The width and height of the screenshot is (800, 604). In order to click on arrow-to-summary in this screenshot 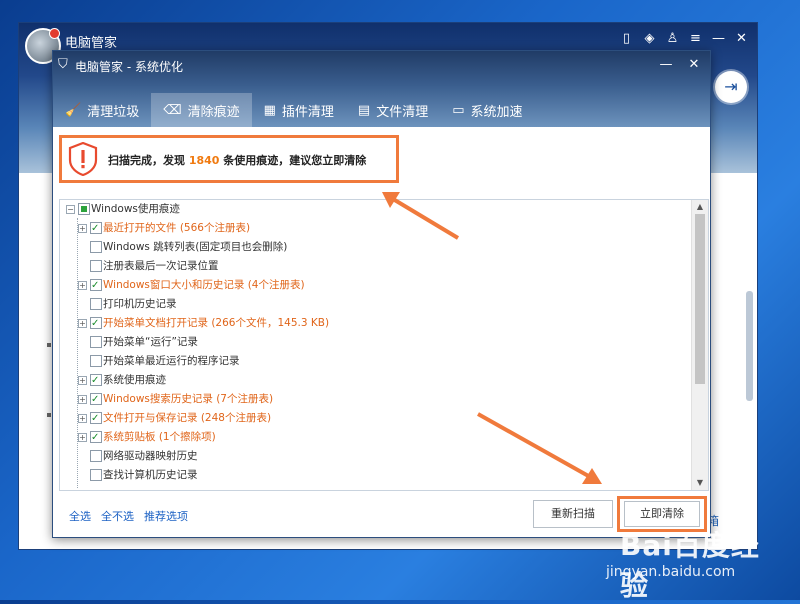, I will do `click(421, 216)`.